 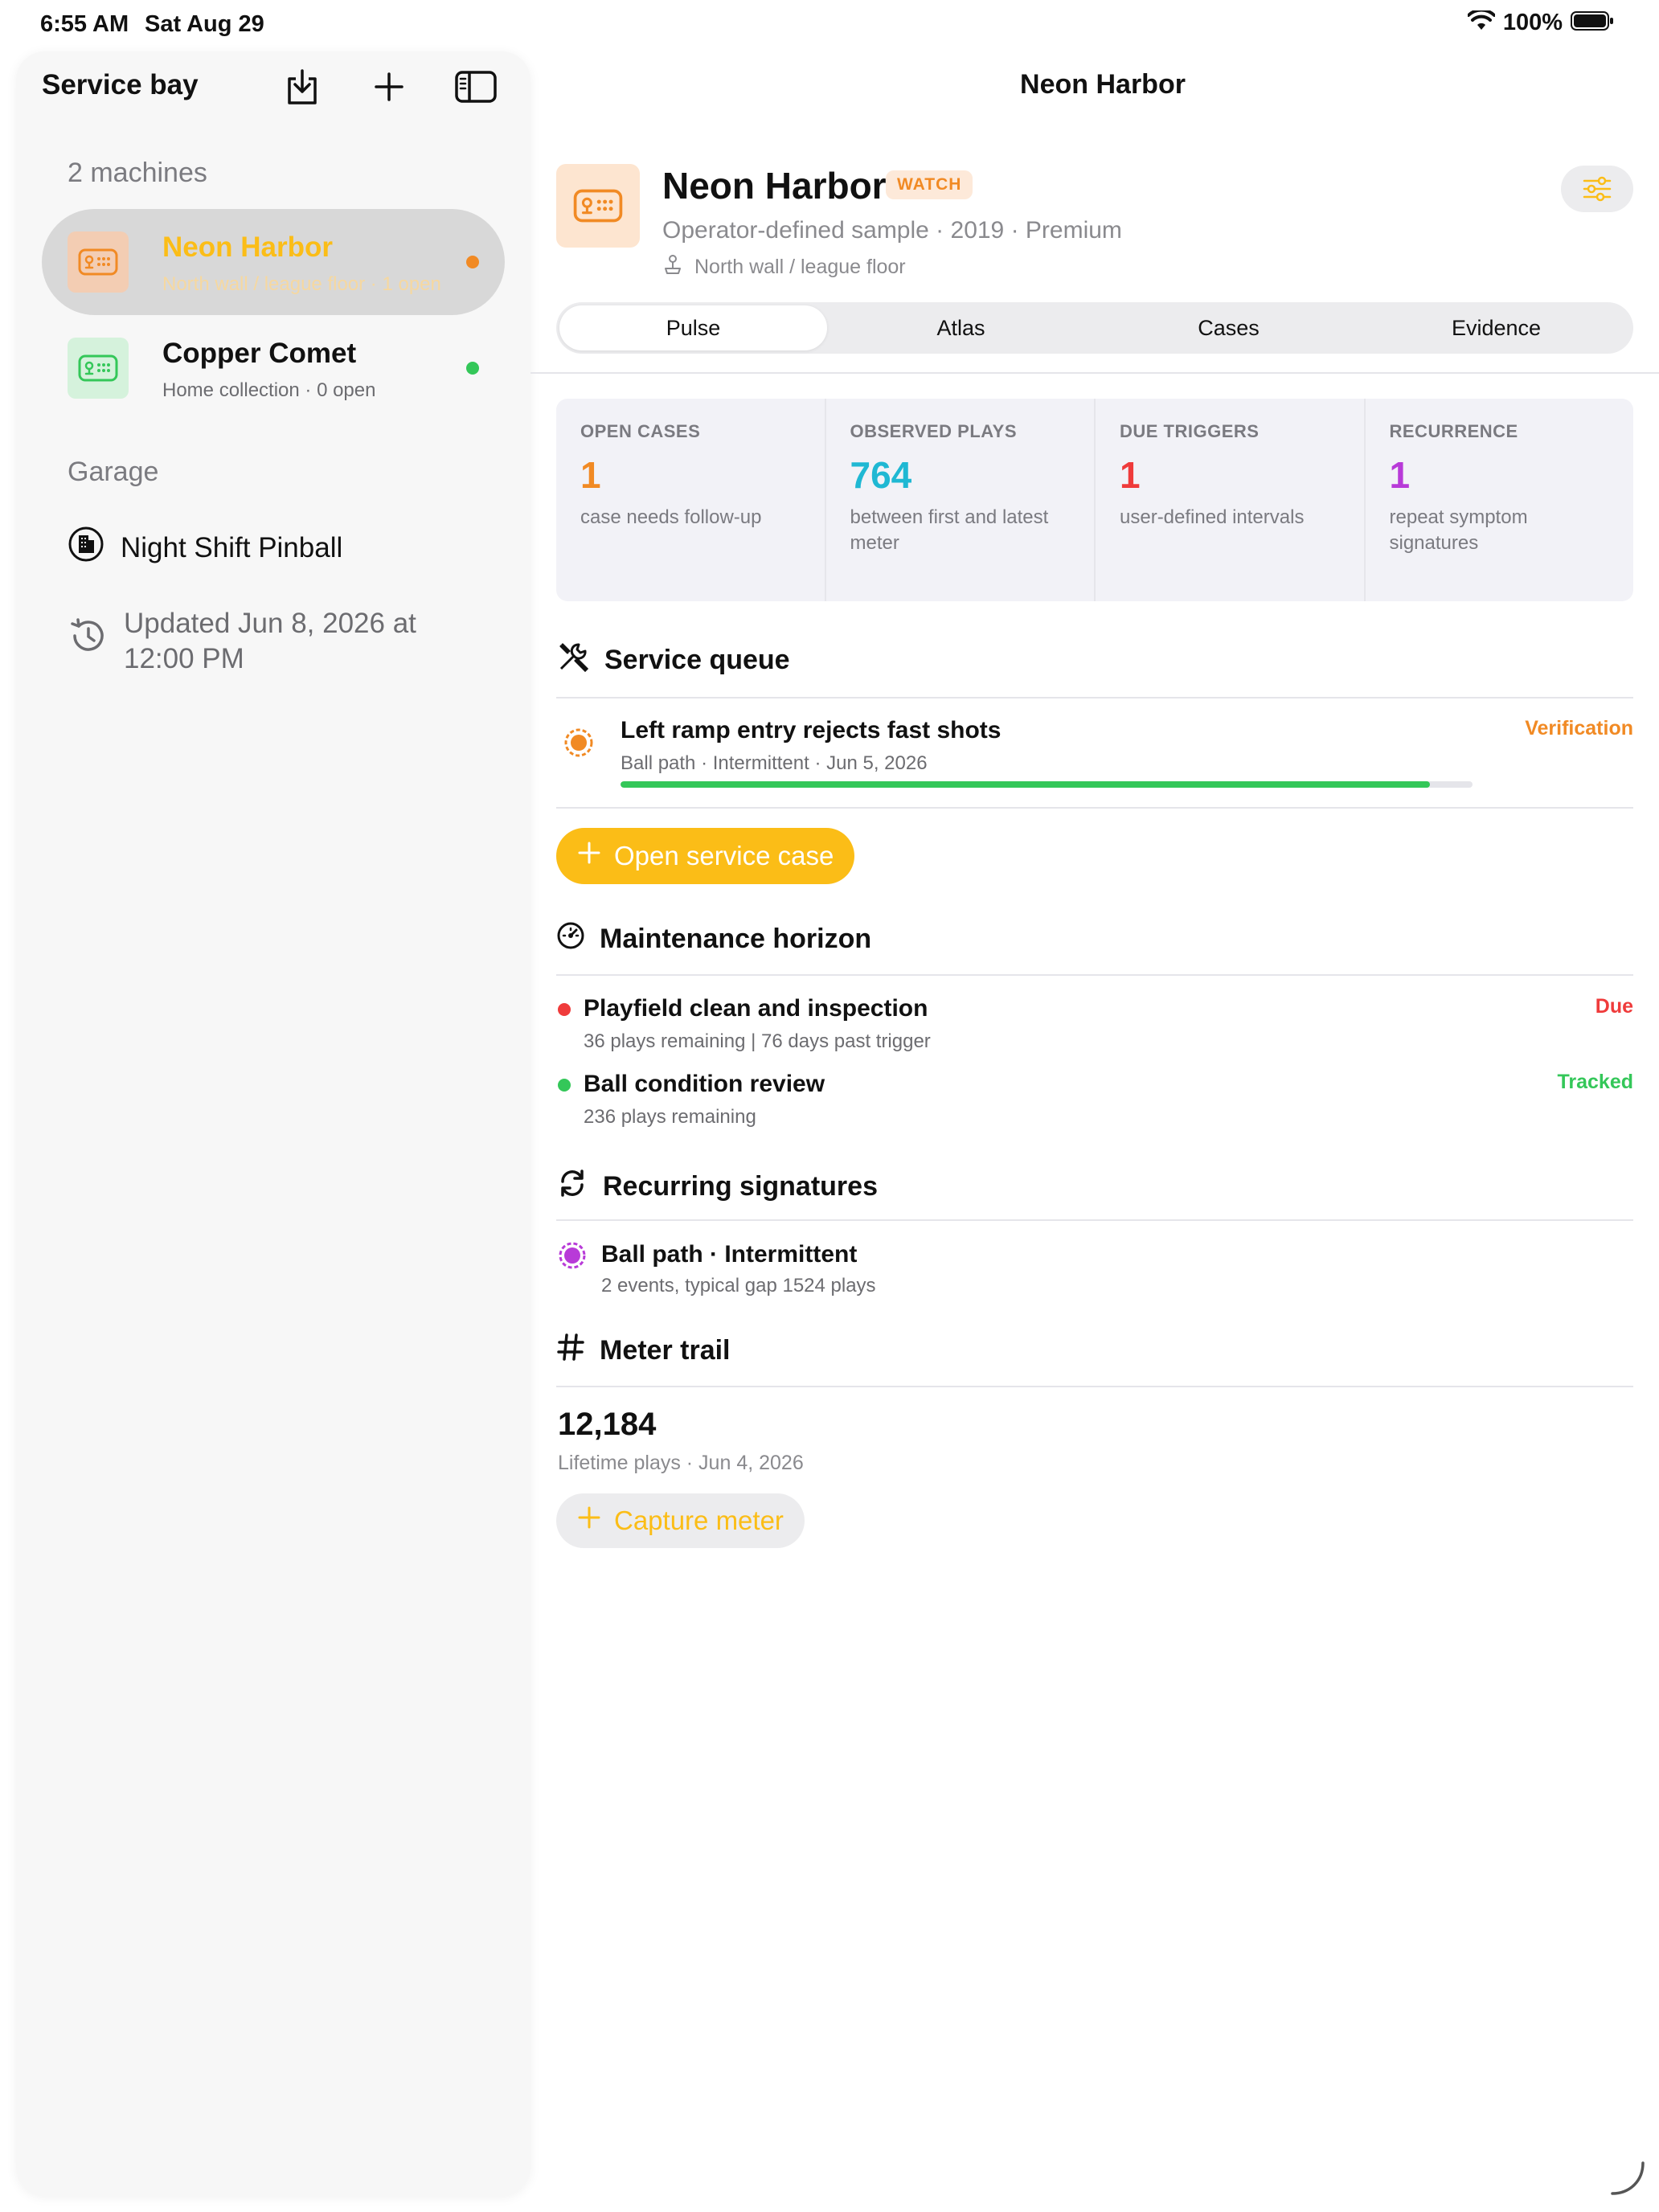 What do you see at coordinates (1103, 84) in the screenshot?
I see `nav-title: Neon Harbor` at bounding box center [1103, 84].